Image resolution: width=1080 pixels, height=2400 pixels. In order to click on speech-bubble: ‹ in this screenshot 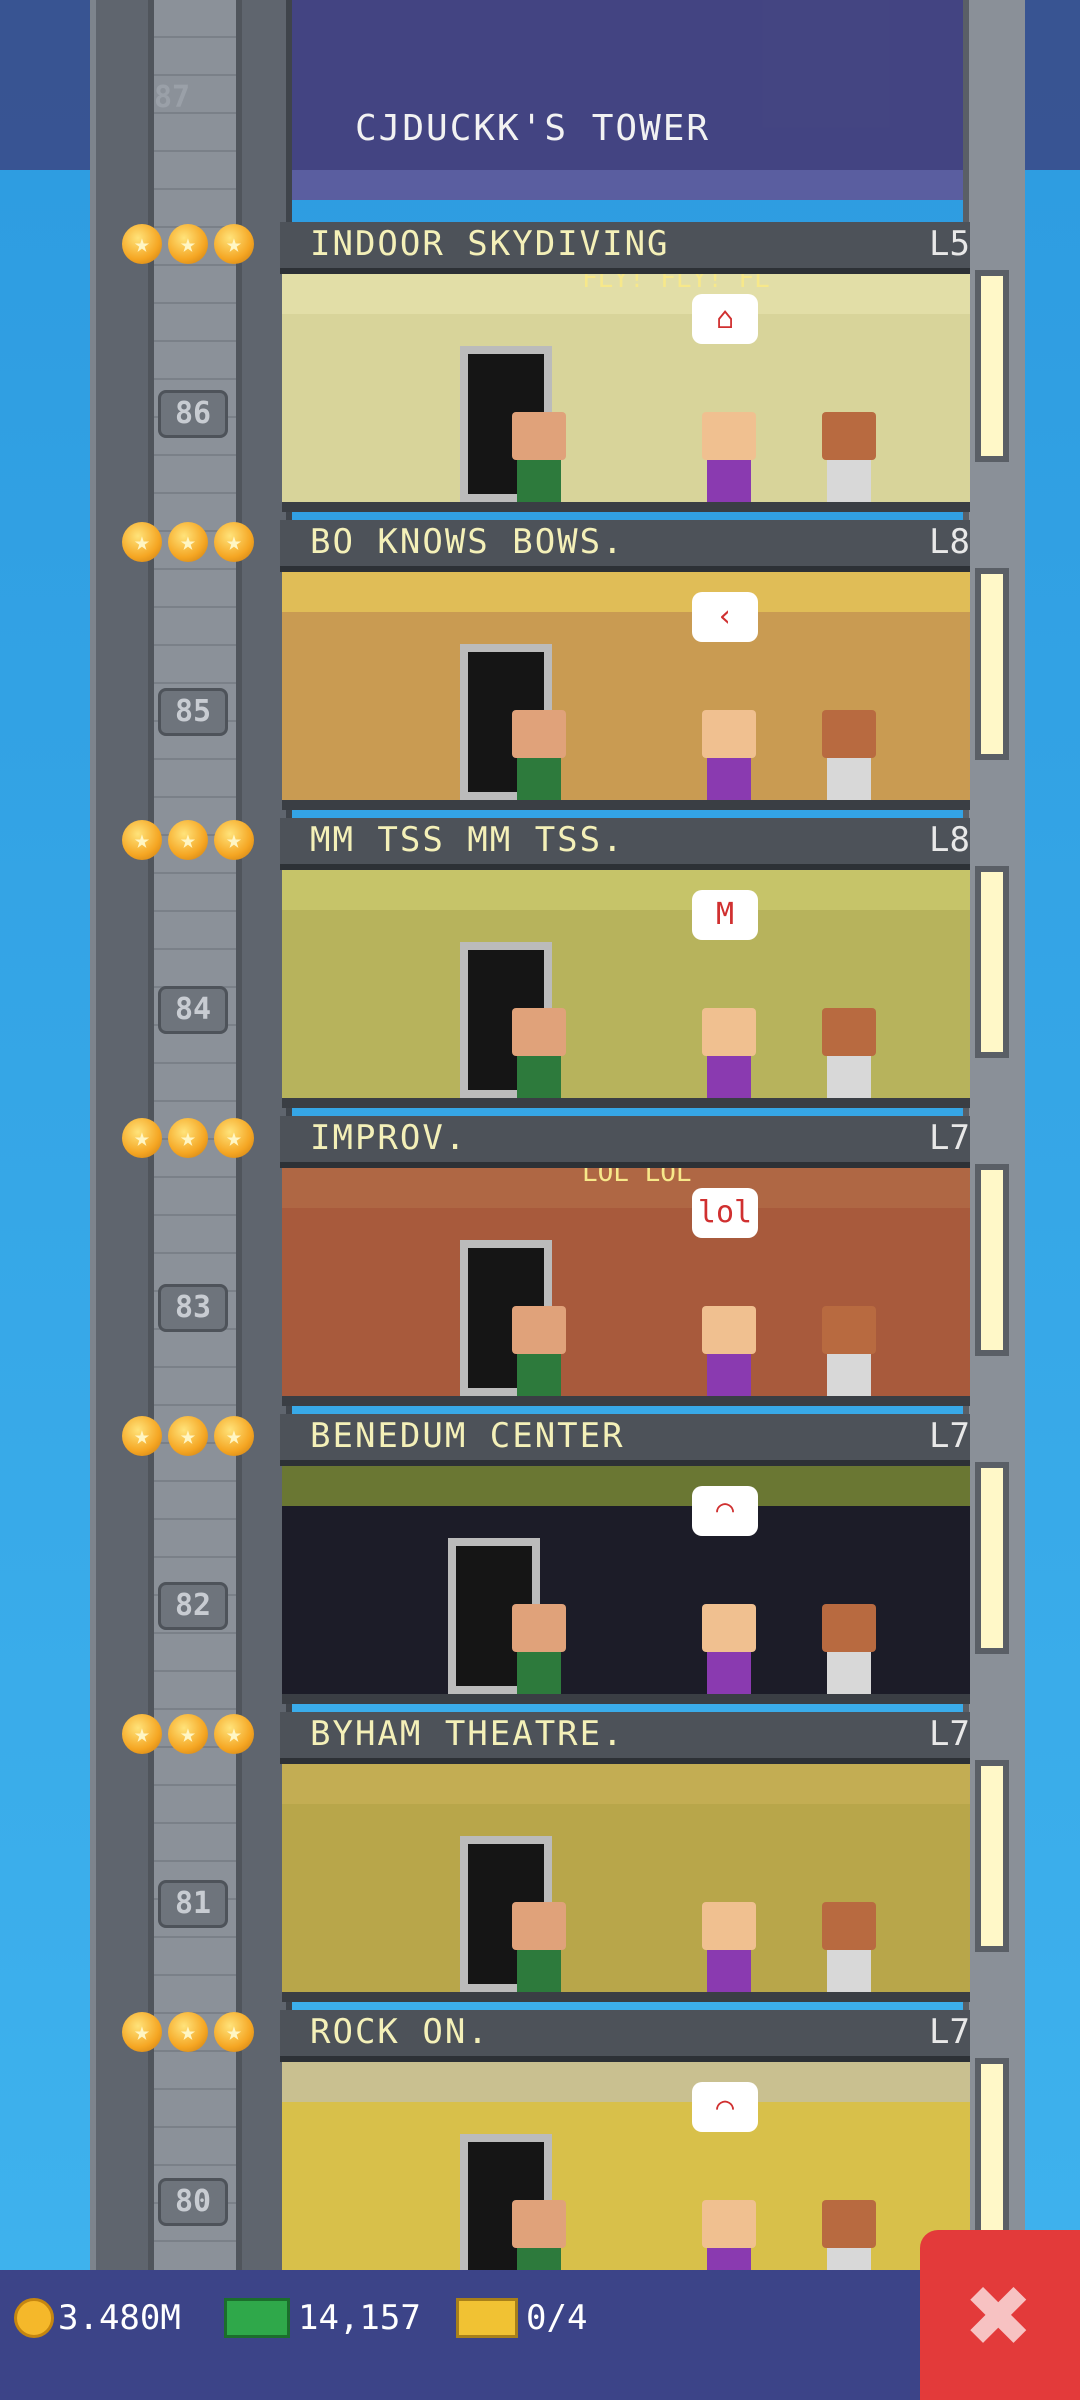, I will do `click(725, 617)`.